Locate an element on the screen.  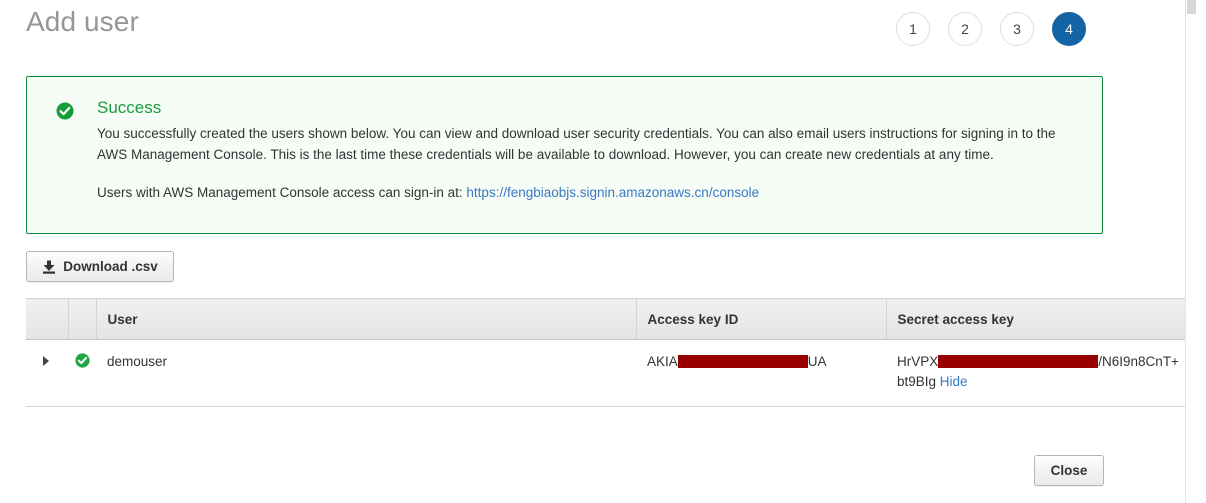
column-header-expand is located at coordinates (47, 319).